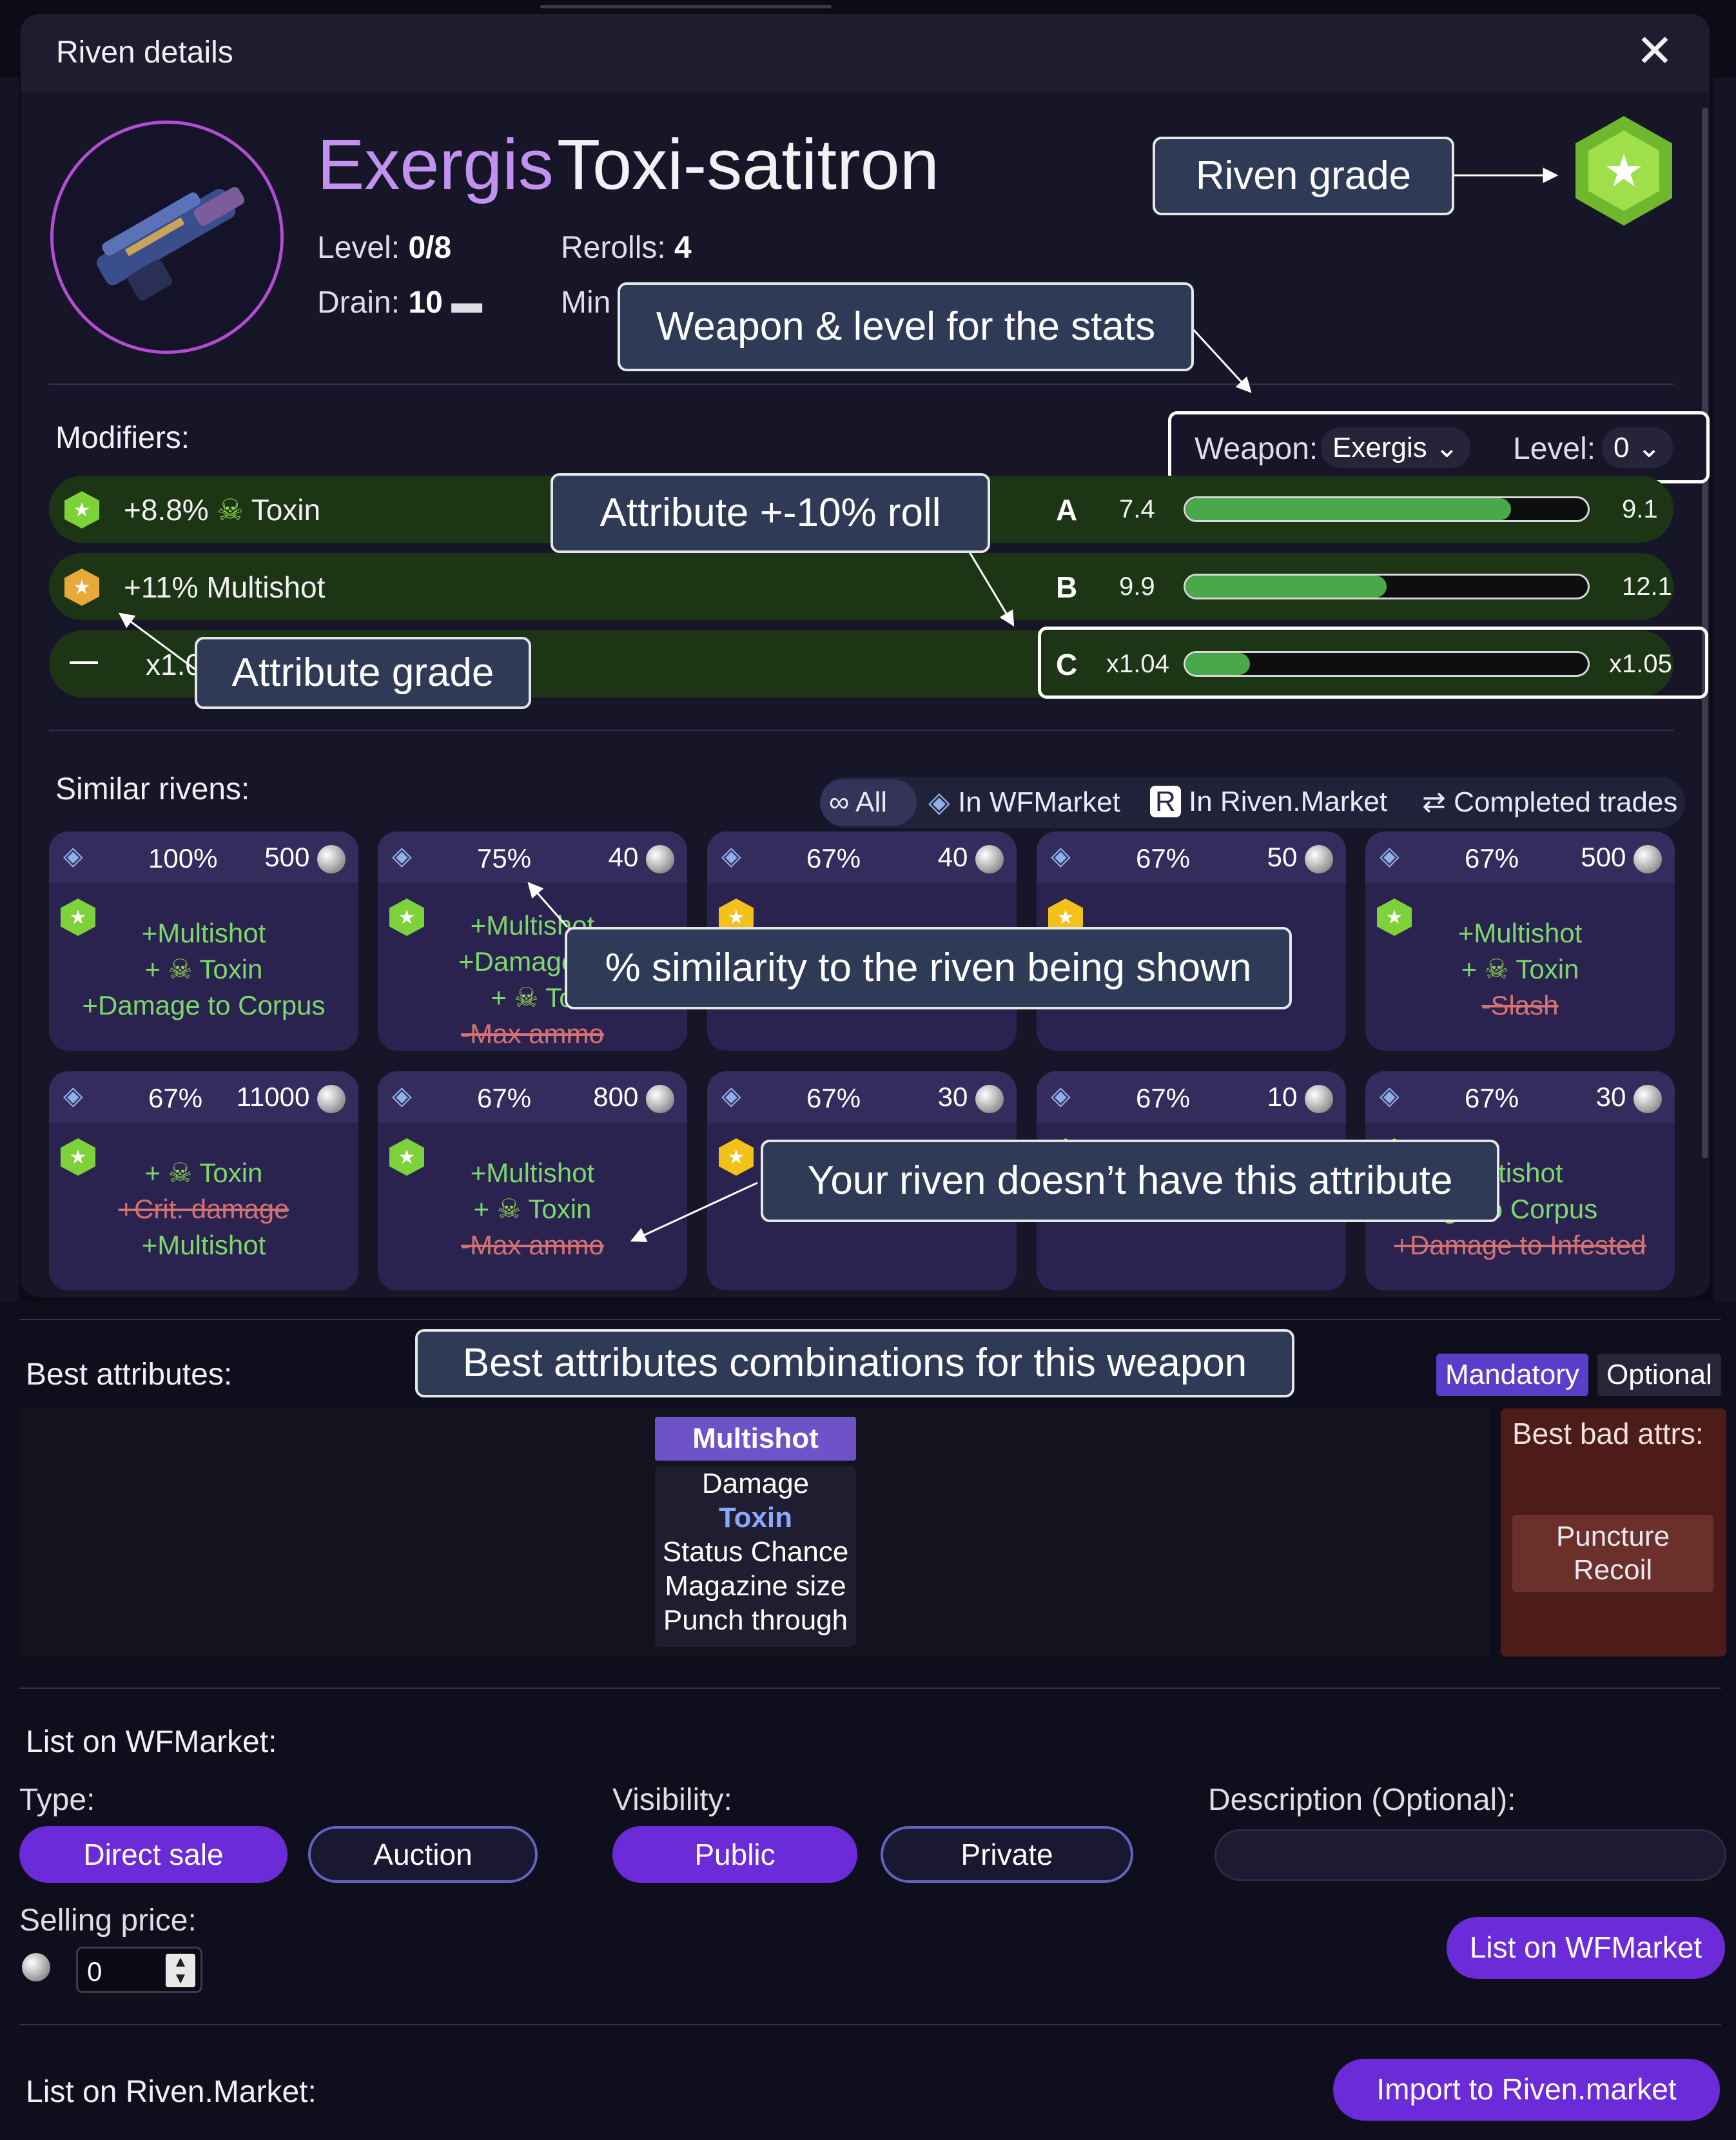 The image size is (1736, 2140). What do you see at coordinates (928, 968) in the screenshot?
I see `callout-similarity: % similarity to the riven being shown` at bounding box center [928, 968].